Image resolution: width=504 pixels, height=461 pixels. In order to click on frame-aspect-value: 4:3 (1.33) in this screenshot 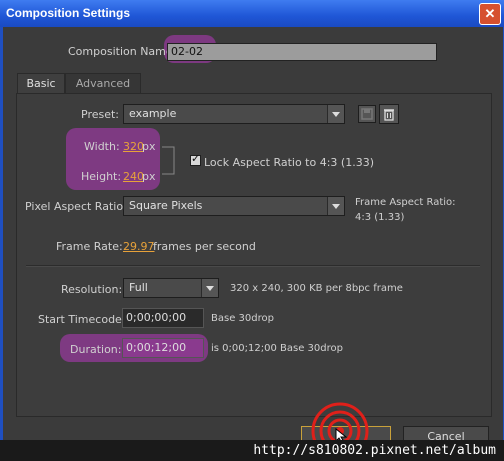, I will do `click(380, 217)`.